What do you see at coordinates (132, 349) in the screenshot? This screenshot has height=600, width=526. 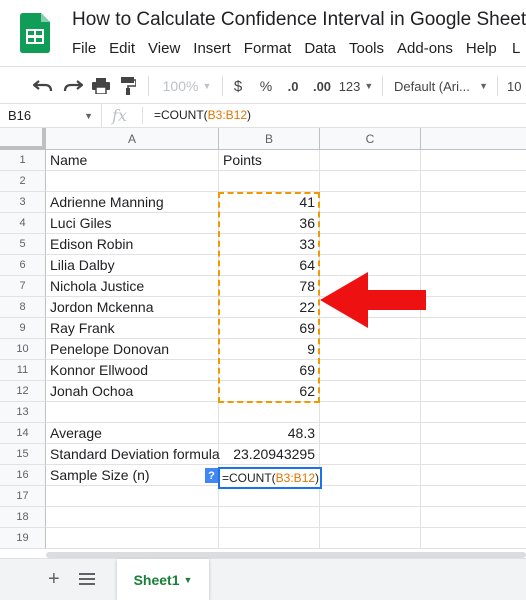 I see `cell-a10: Penelope Donovan` at bounding box center [132, 349].